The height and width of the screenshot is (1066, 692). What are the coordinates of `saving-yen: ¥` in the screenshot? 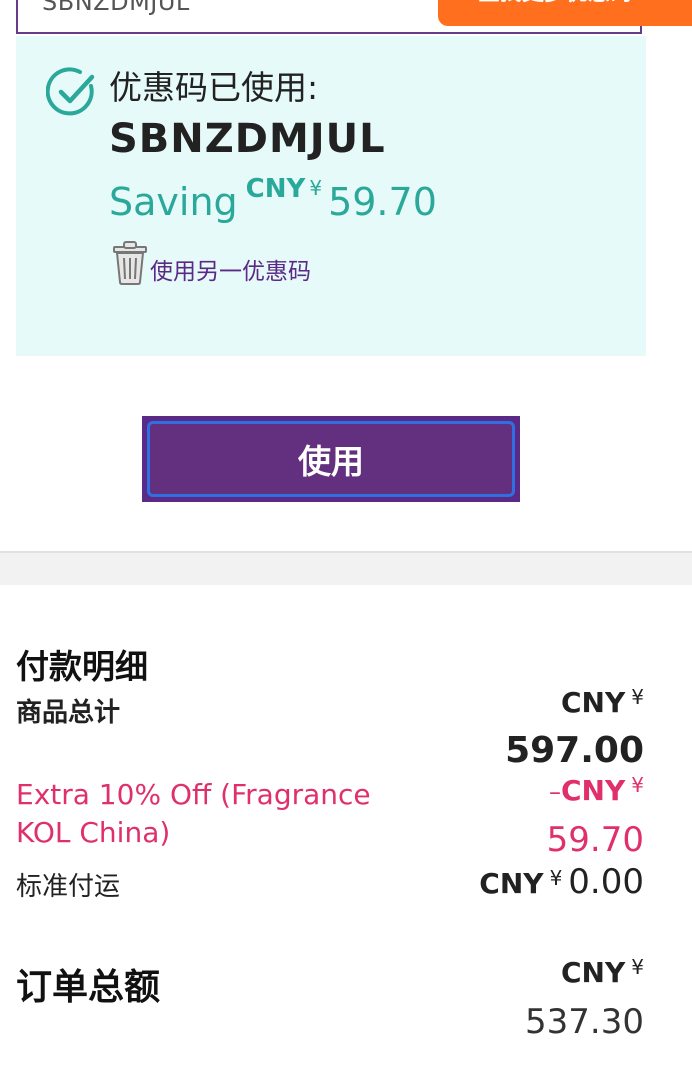 It's located at (316, 188).